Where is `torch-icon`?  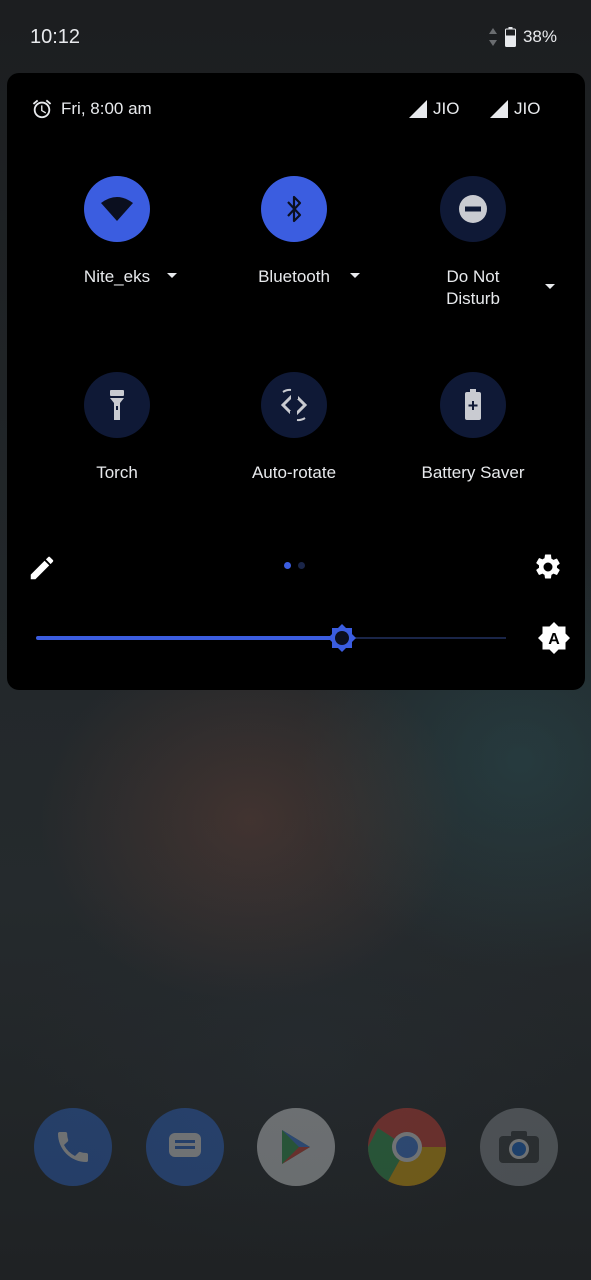 torch-icon is located at coordinates (117, 405).